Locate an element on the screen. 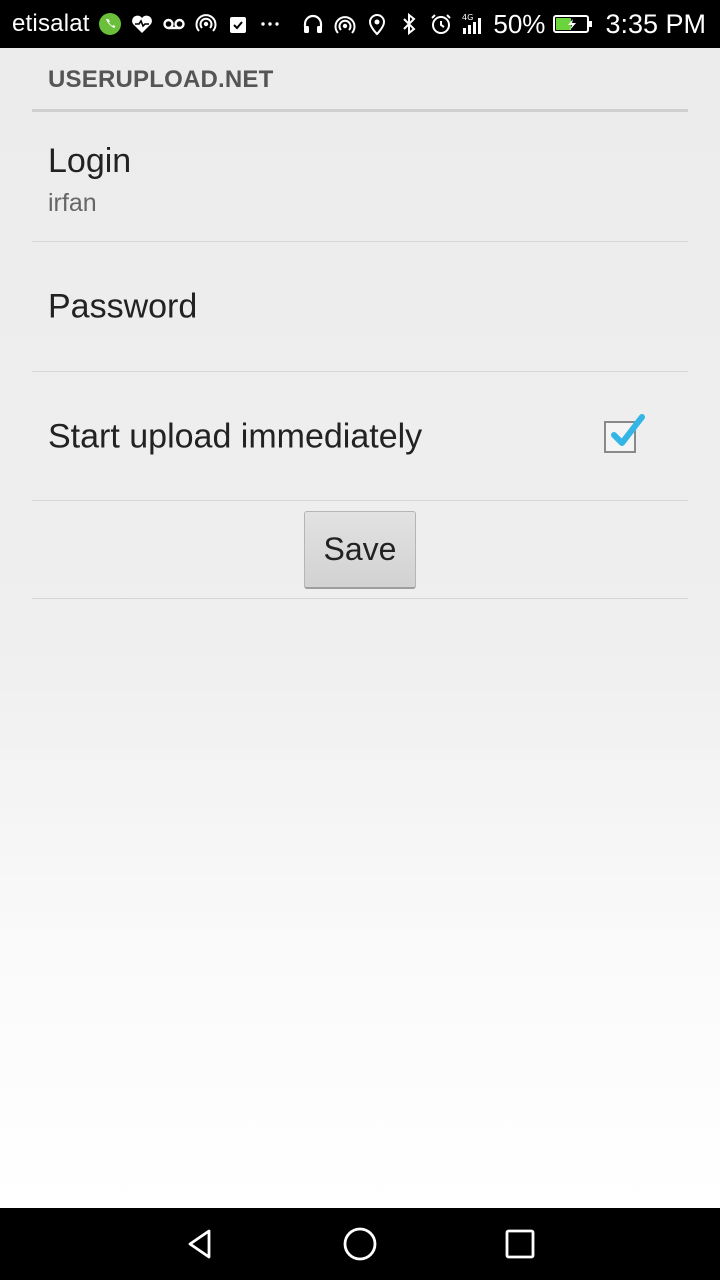 This screenshot has width=720, height=1280. checkmark-icon is located at coordinates (628, 430).